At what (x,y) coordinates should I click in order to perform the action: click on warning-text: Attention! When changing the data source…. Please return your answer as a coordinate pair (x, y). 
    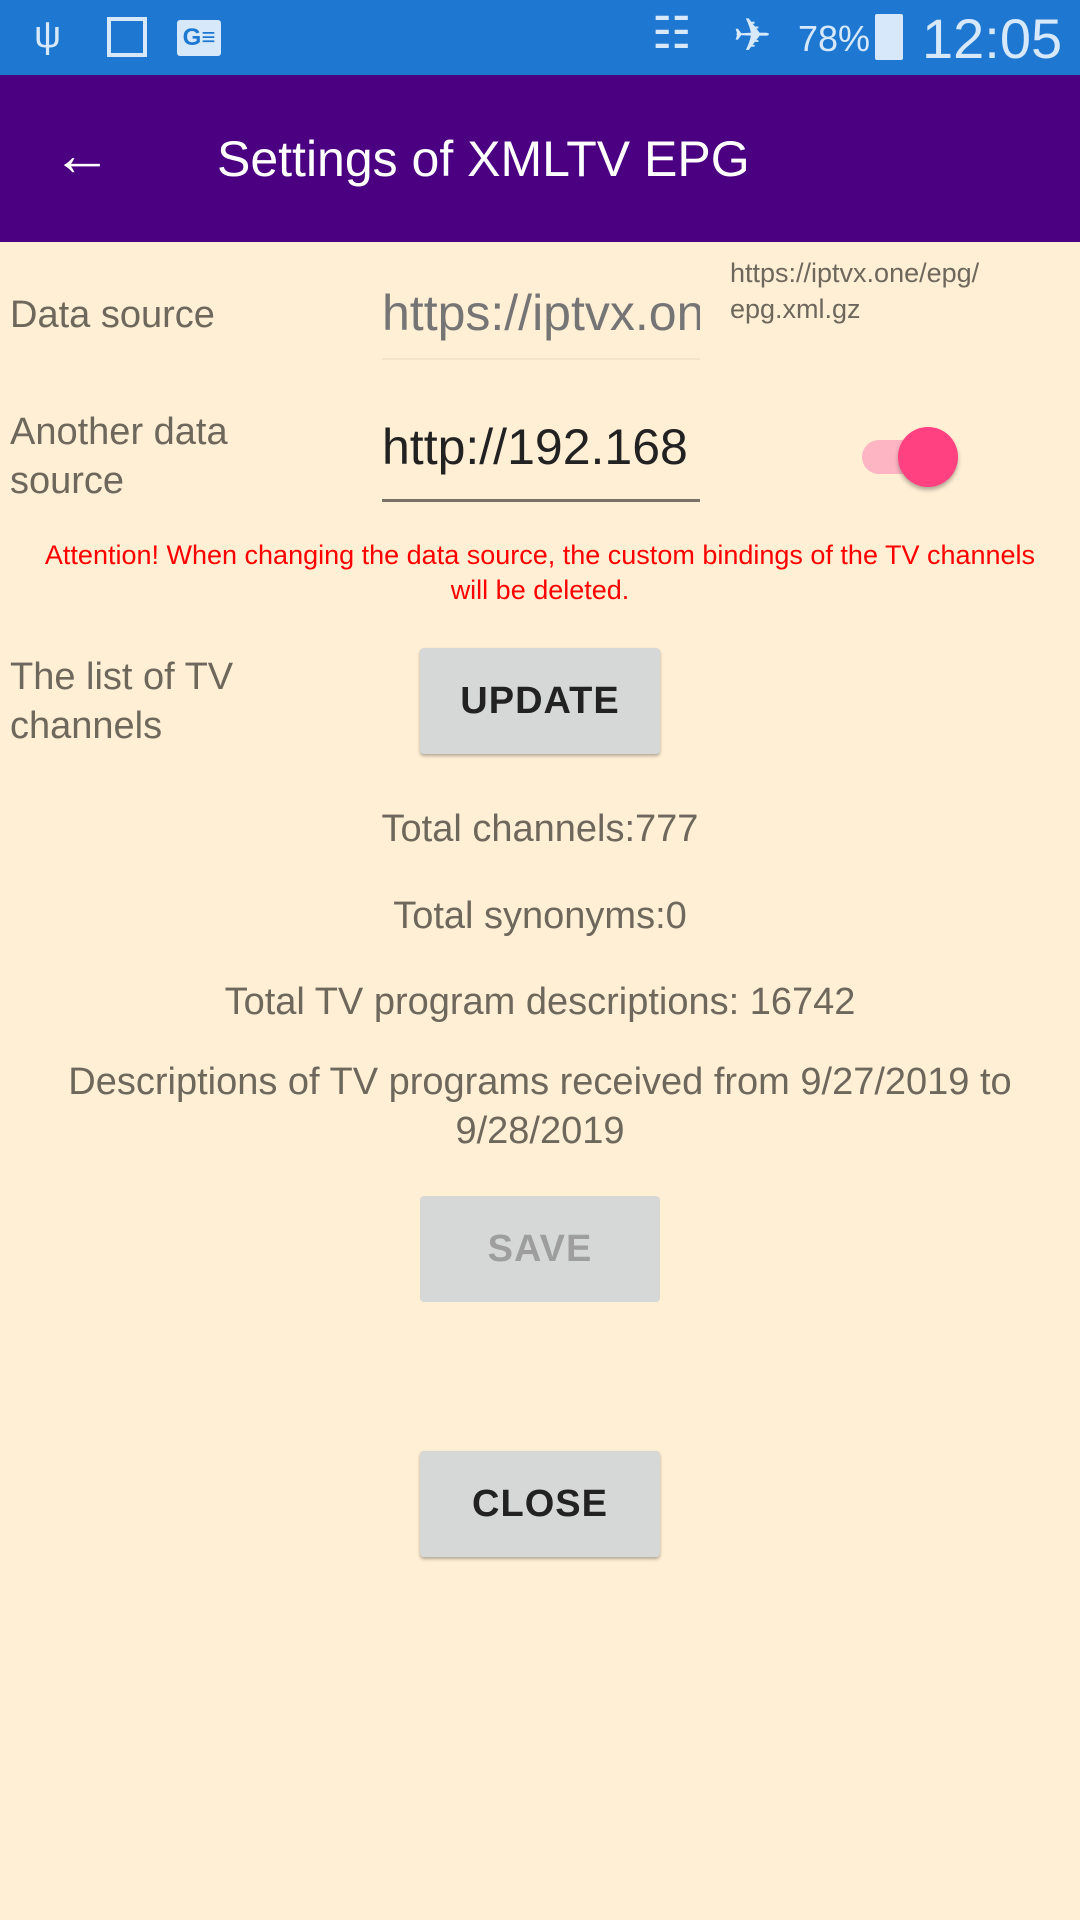
    Looking at the image, I should click on (540, 572).